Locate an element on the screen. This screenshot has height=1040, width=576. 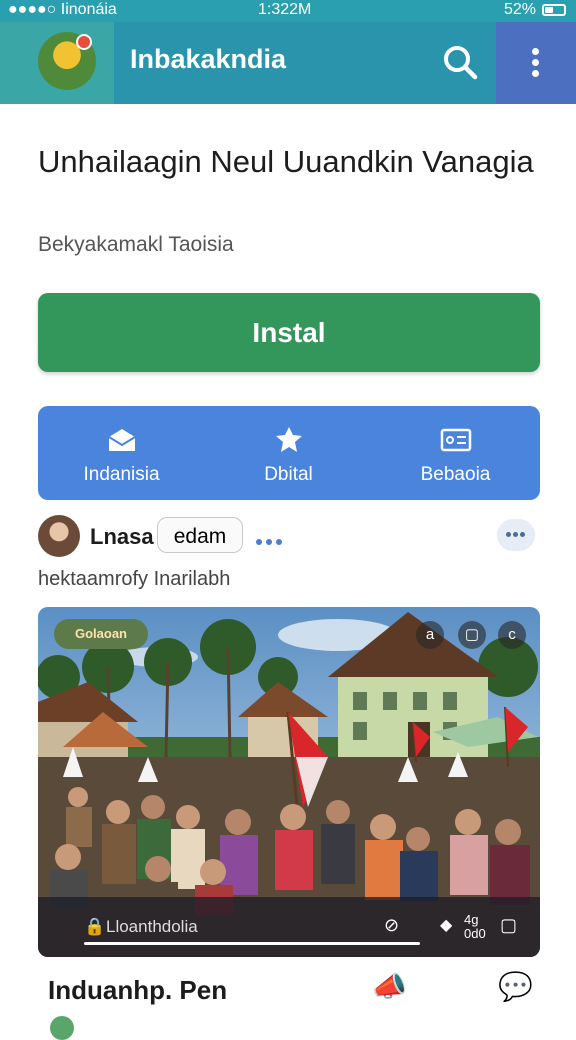
footer-title: Induanhp. Pen is located at coordinates (138, 990).